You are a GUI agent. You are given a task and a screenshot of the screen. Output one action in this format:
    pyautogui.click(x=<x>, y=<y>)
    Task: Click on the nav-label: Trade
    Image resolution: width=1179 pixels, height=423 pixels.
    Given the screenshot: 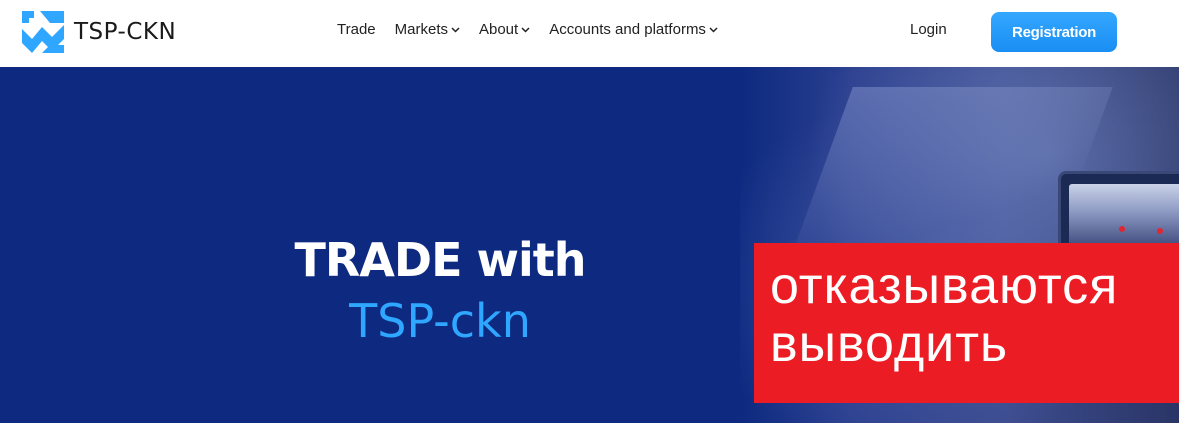 What is the action you would take?
    pyautogui.click(x=356, y=29)
    